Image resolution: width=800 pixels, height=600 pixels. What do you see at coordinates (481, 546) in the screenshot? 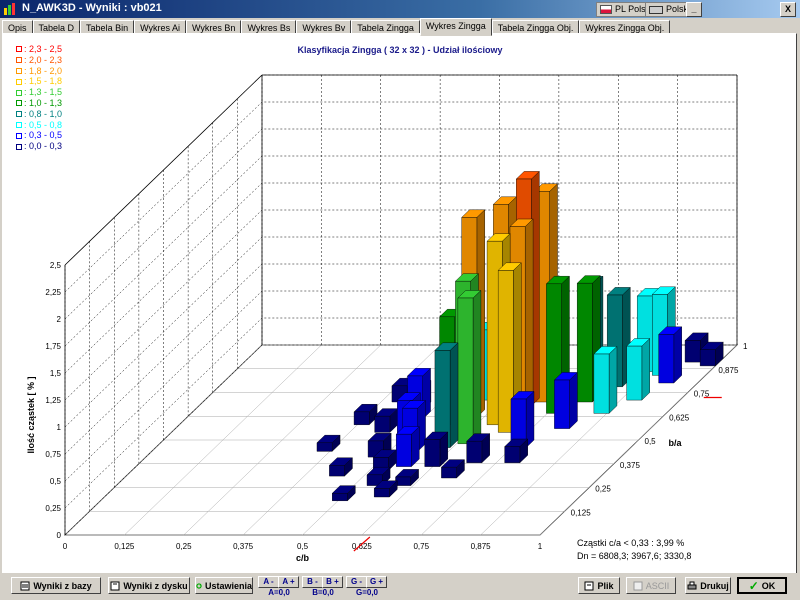
I see `x-tick-label: 0,875` at bounding box center [481, 546].